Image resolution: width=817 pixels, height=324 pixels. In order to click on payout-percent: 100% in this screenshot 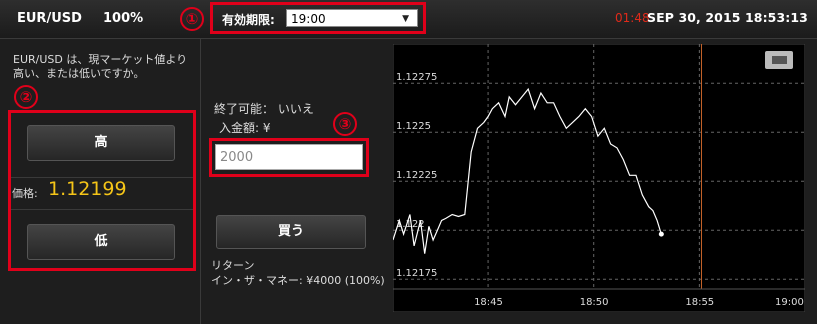, I will do `click(123, 18)`.